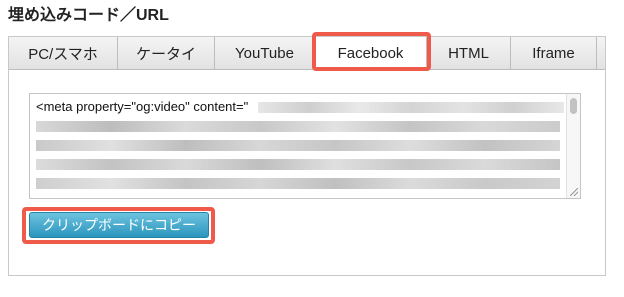 This screenshot has height=297, width=624. What do you see at coordinates (119, 225) in the screenshot?
I see `copy-to-clipboard-button: クリップボードにコピー` at bounding box center [119, 225].